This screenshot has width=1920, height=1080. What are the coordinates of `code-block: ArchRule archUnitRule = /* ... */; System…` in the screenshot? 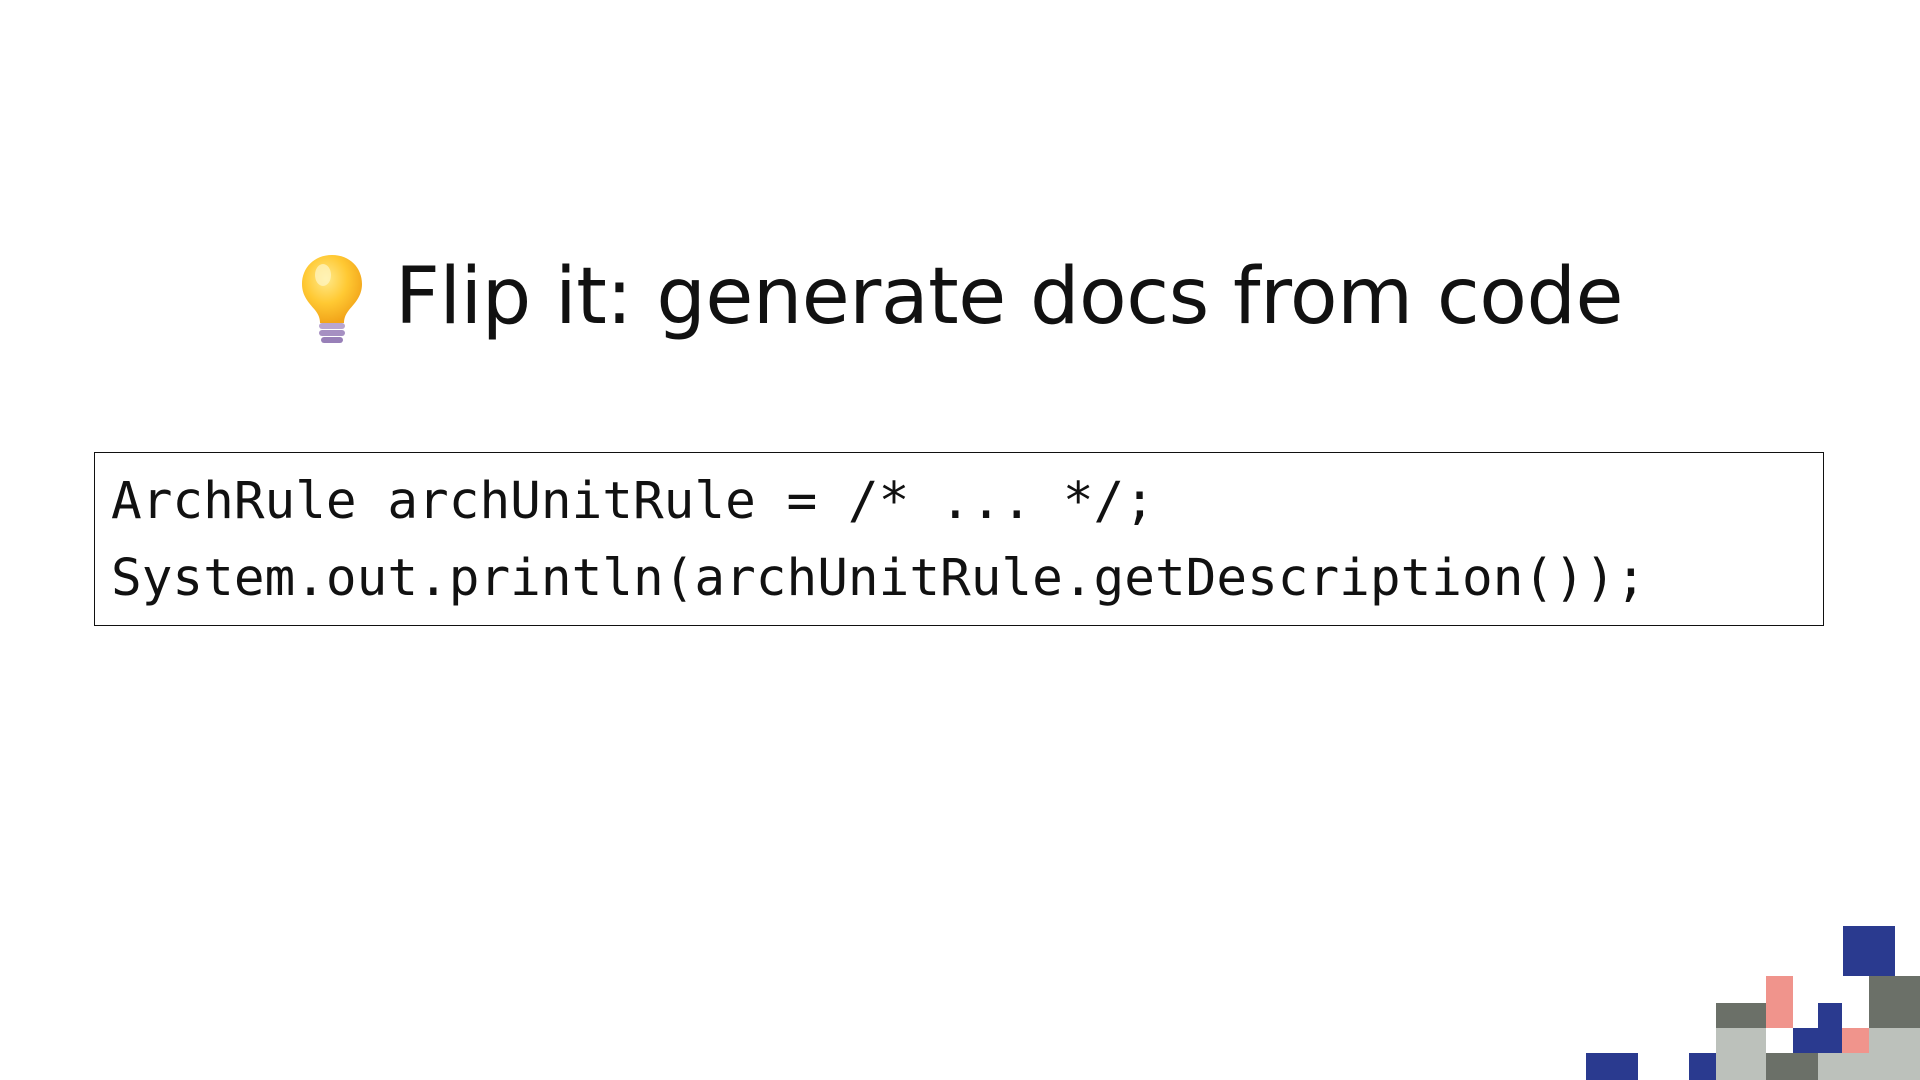 It's located at (959, 539).